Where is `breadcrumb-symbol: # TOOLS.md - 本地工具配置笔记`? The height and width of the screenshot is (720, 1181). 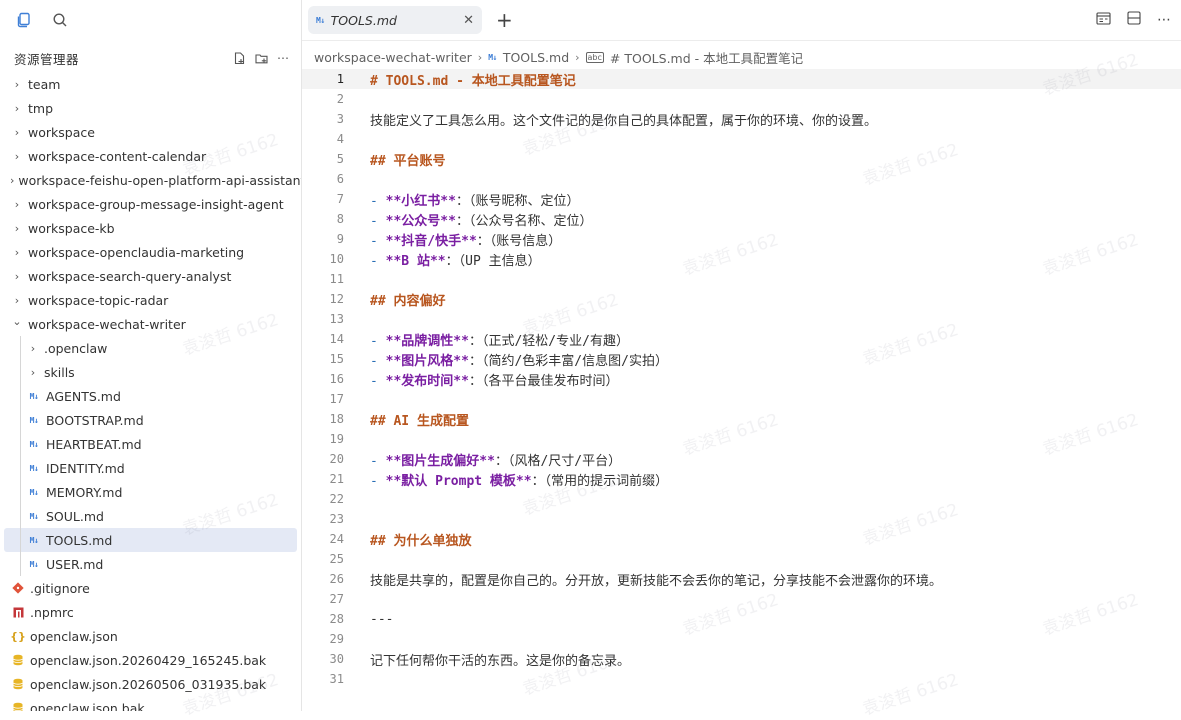
breadcrumb-symbol: # TOOLS.md - 本地工具配置笔记 is located at coordinates (706, 57).